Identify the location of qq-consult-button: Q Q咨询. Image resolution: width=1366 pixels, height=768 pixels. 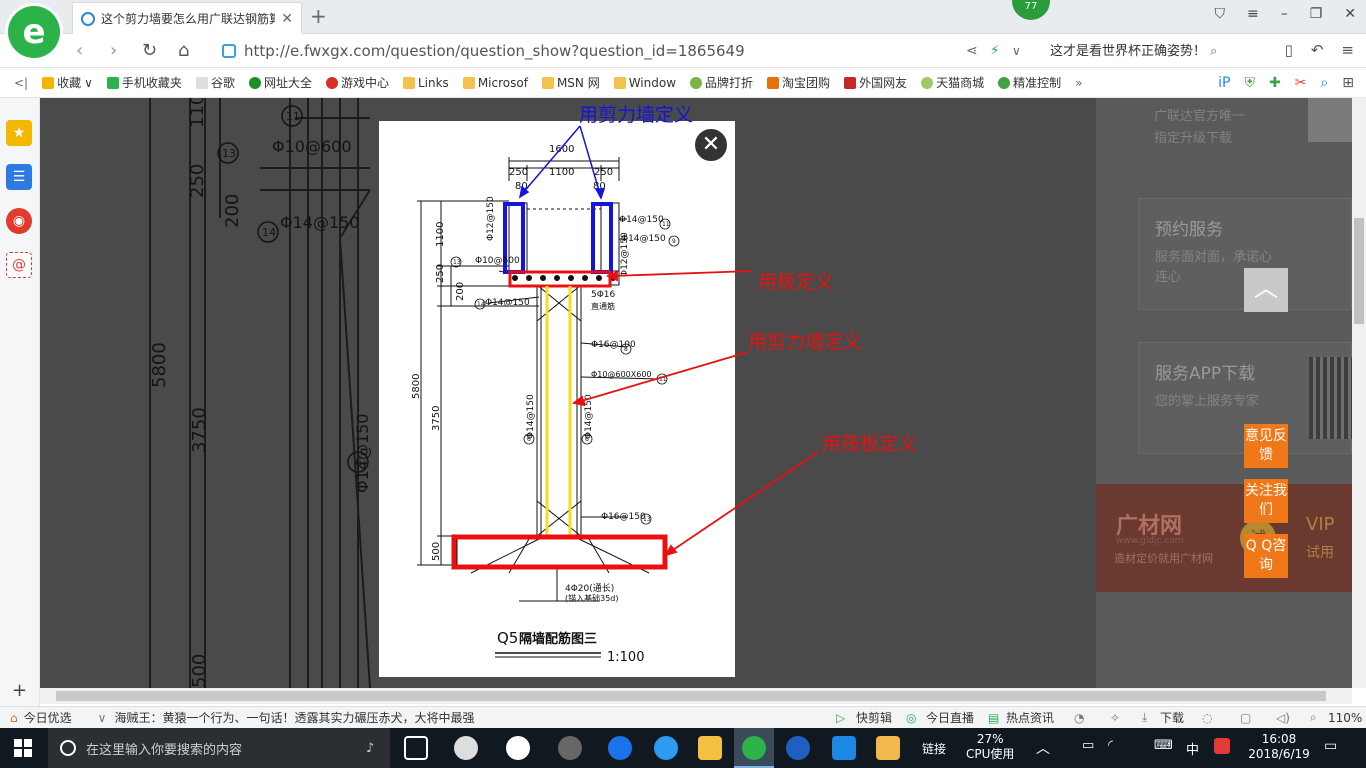
(1266, 556).